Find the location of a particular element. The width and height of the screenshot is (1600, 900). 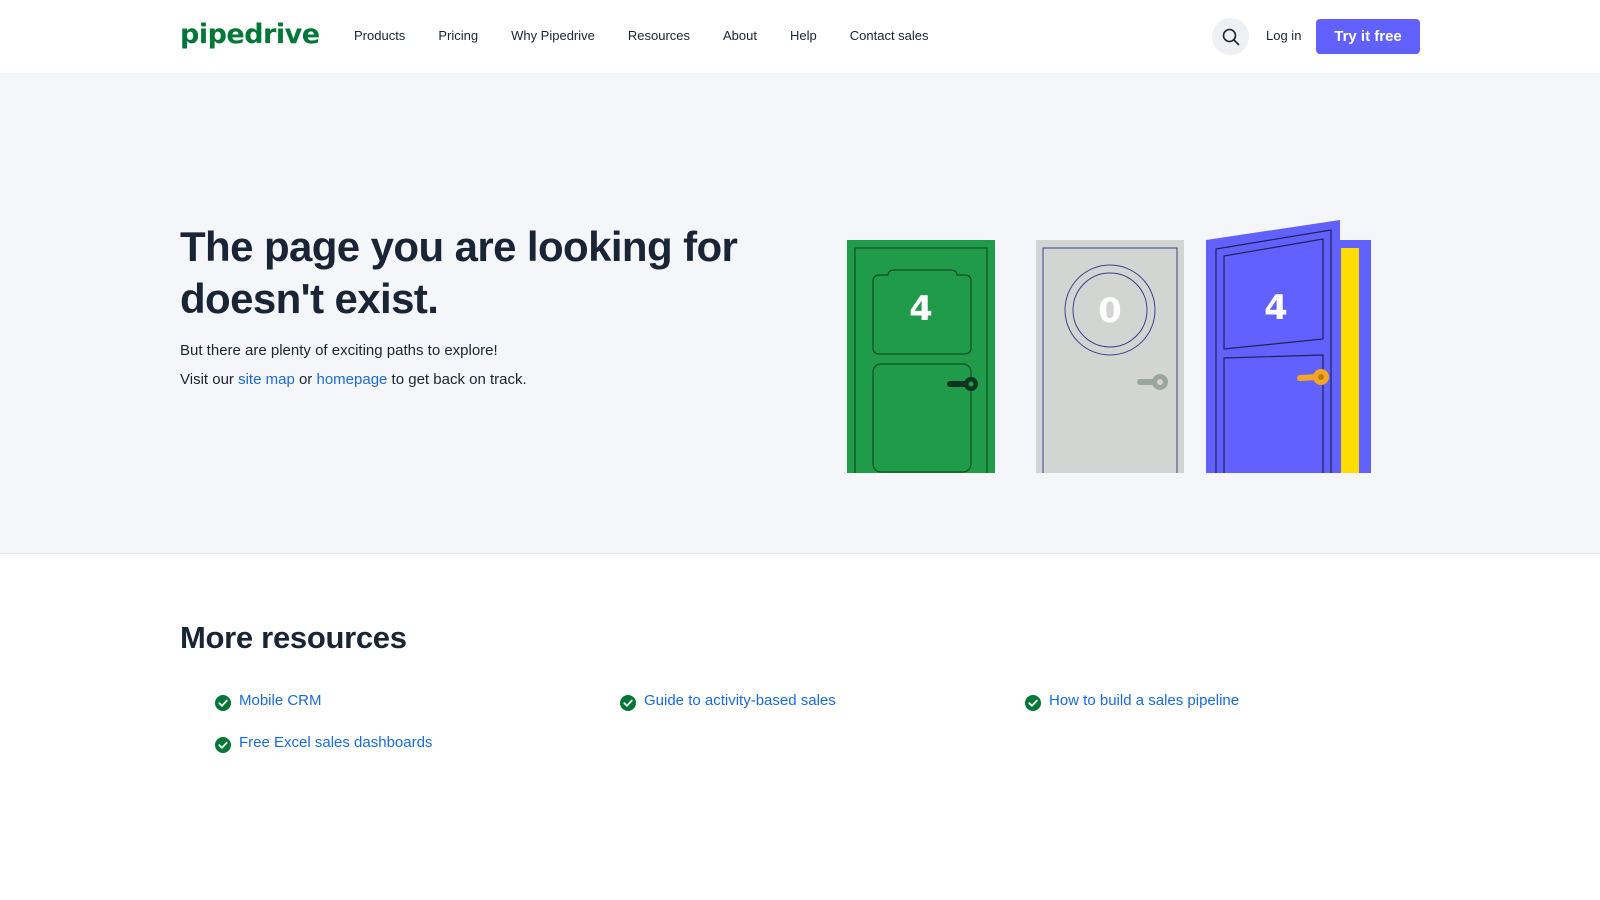

doors-illustration: 4 0 4 is located at coordinates (1109, 346).